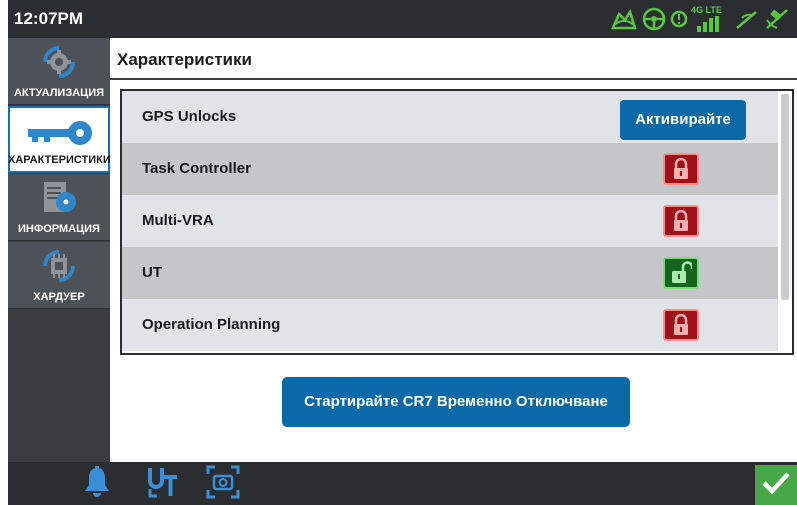  Describe the element at coordinates (785, 197) in the screenshot. I see `scrollbar-thumb` at that location.